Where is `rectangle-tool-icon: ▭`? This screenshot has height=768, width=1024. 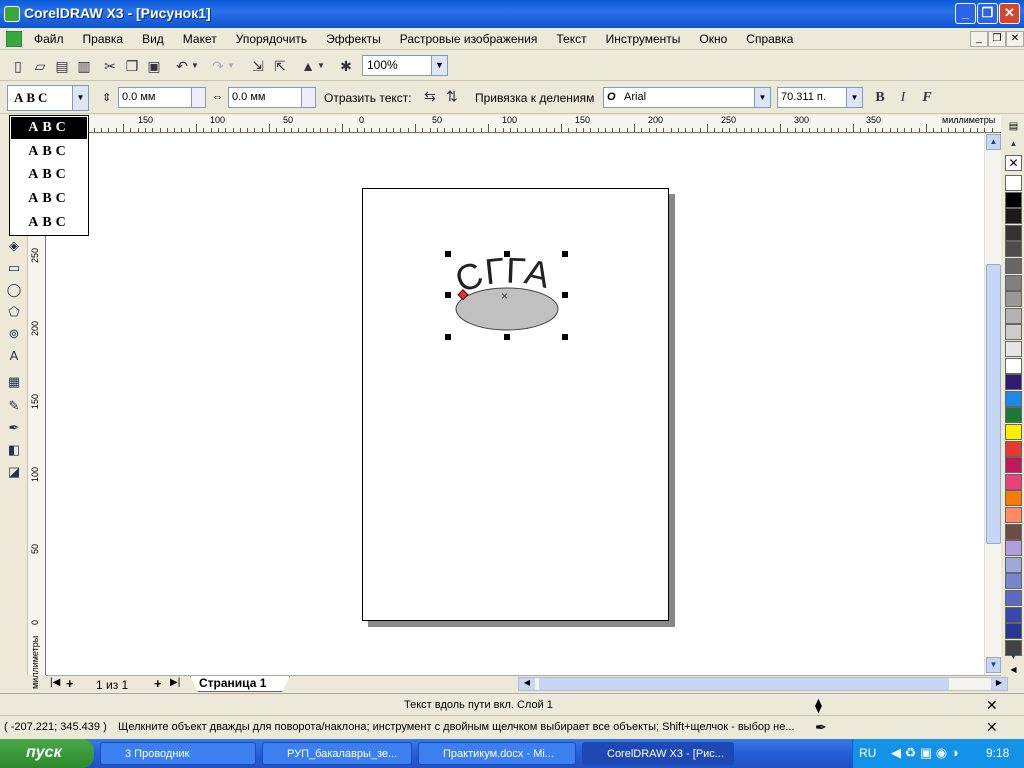
rectangle-tool-icon: ▭ is located at coordinates (14, 268).